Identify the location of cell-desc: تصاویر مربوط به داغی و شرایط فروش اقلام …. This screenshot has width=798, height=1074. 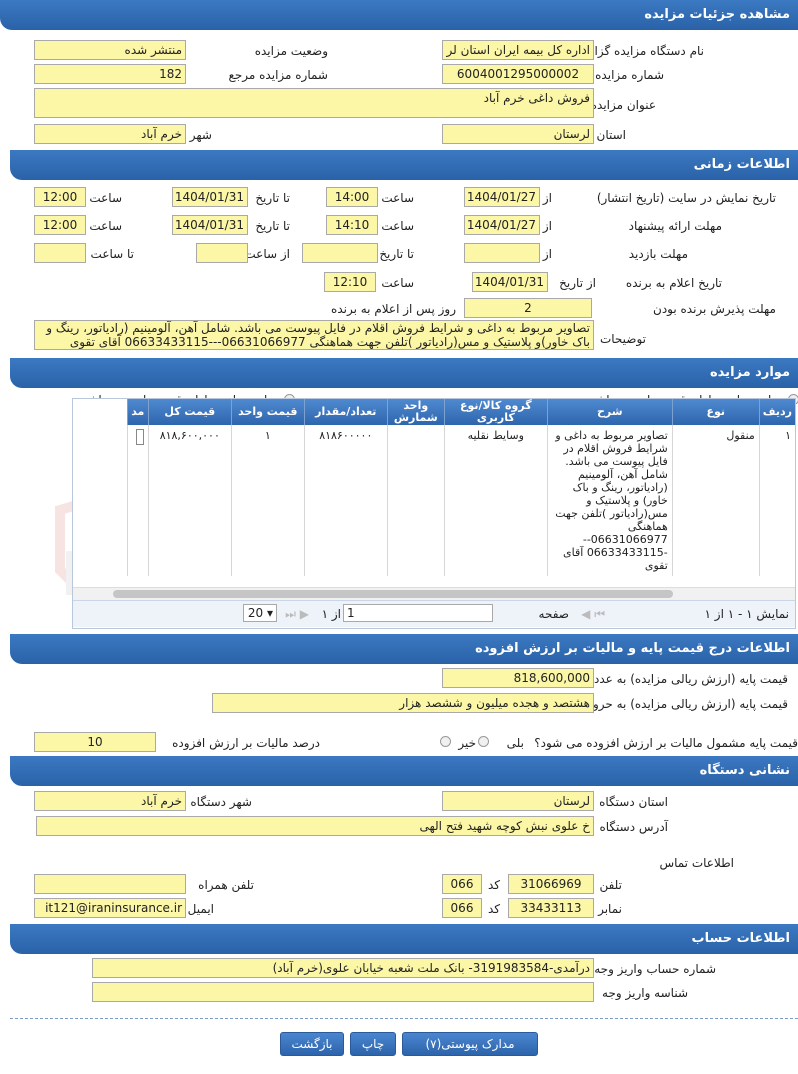
(609, 500).